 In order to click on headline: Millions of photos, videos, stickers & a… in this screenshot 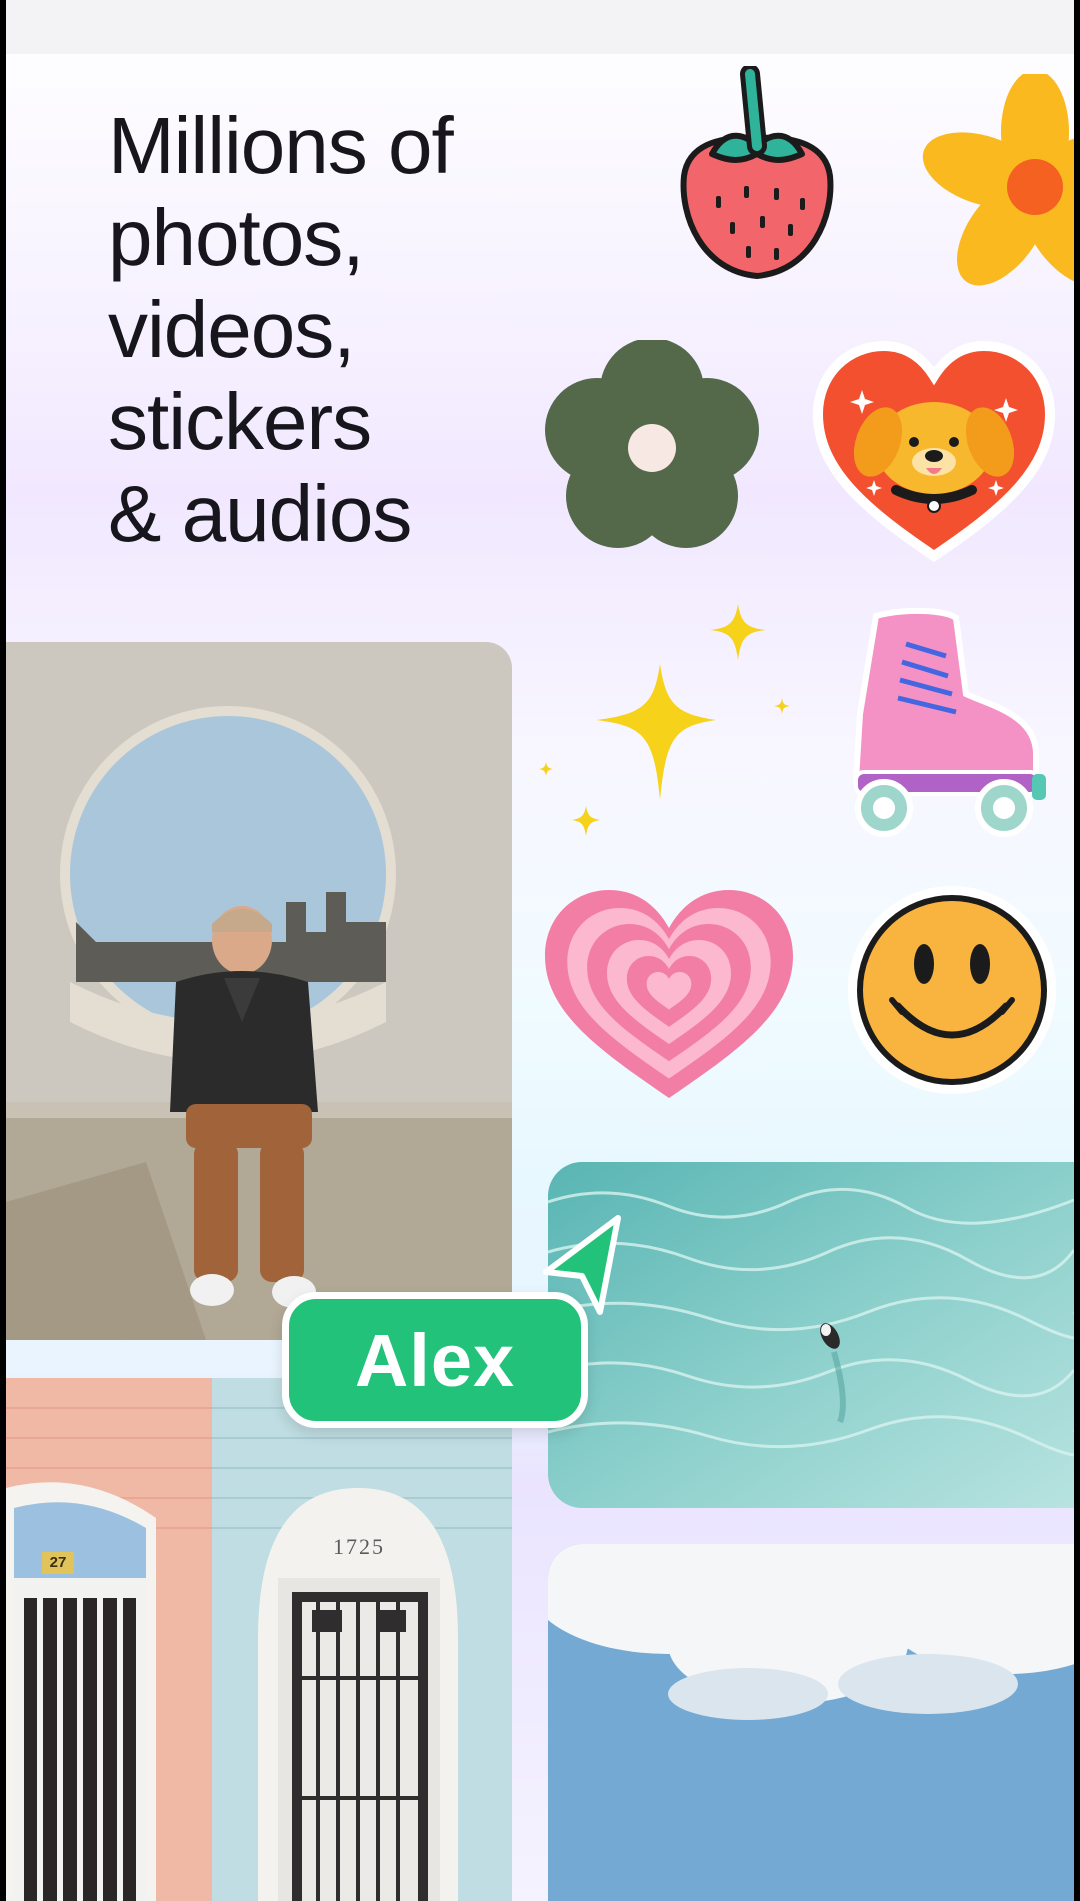, I will do `click(343, 330)`.